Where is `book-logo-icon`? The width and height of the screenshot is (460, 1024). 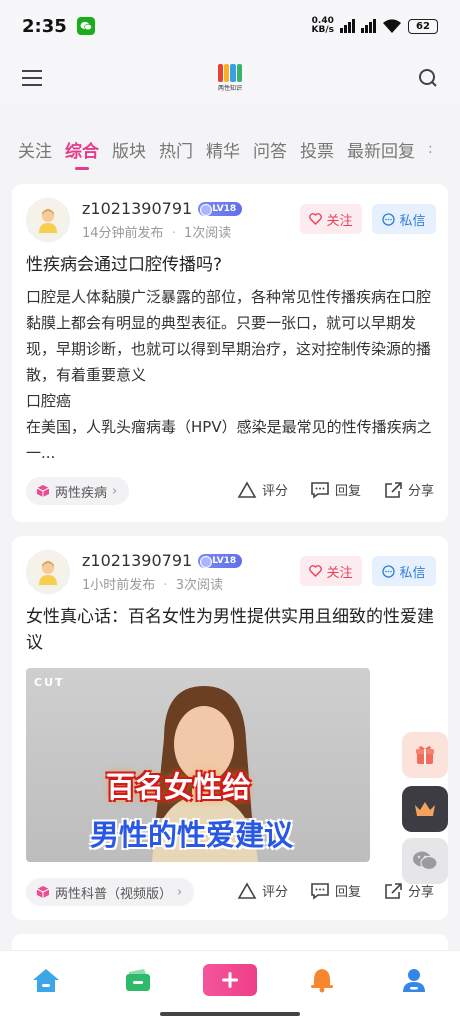
book-logo-icon is located at coordinates (229, 73).